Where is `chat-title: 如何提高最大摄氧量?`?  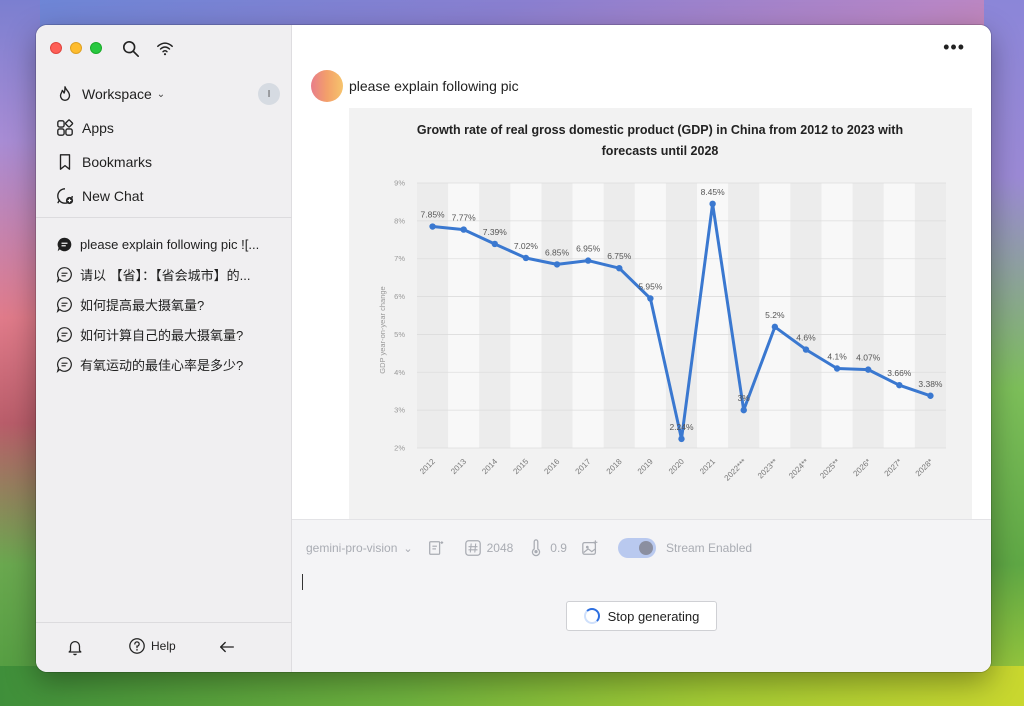
chat-title: 如何提高最大摄氧量? is located at coordinates (142, 305).